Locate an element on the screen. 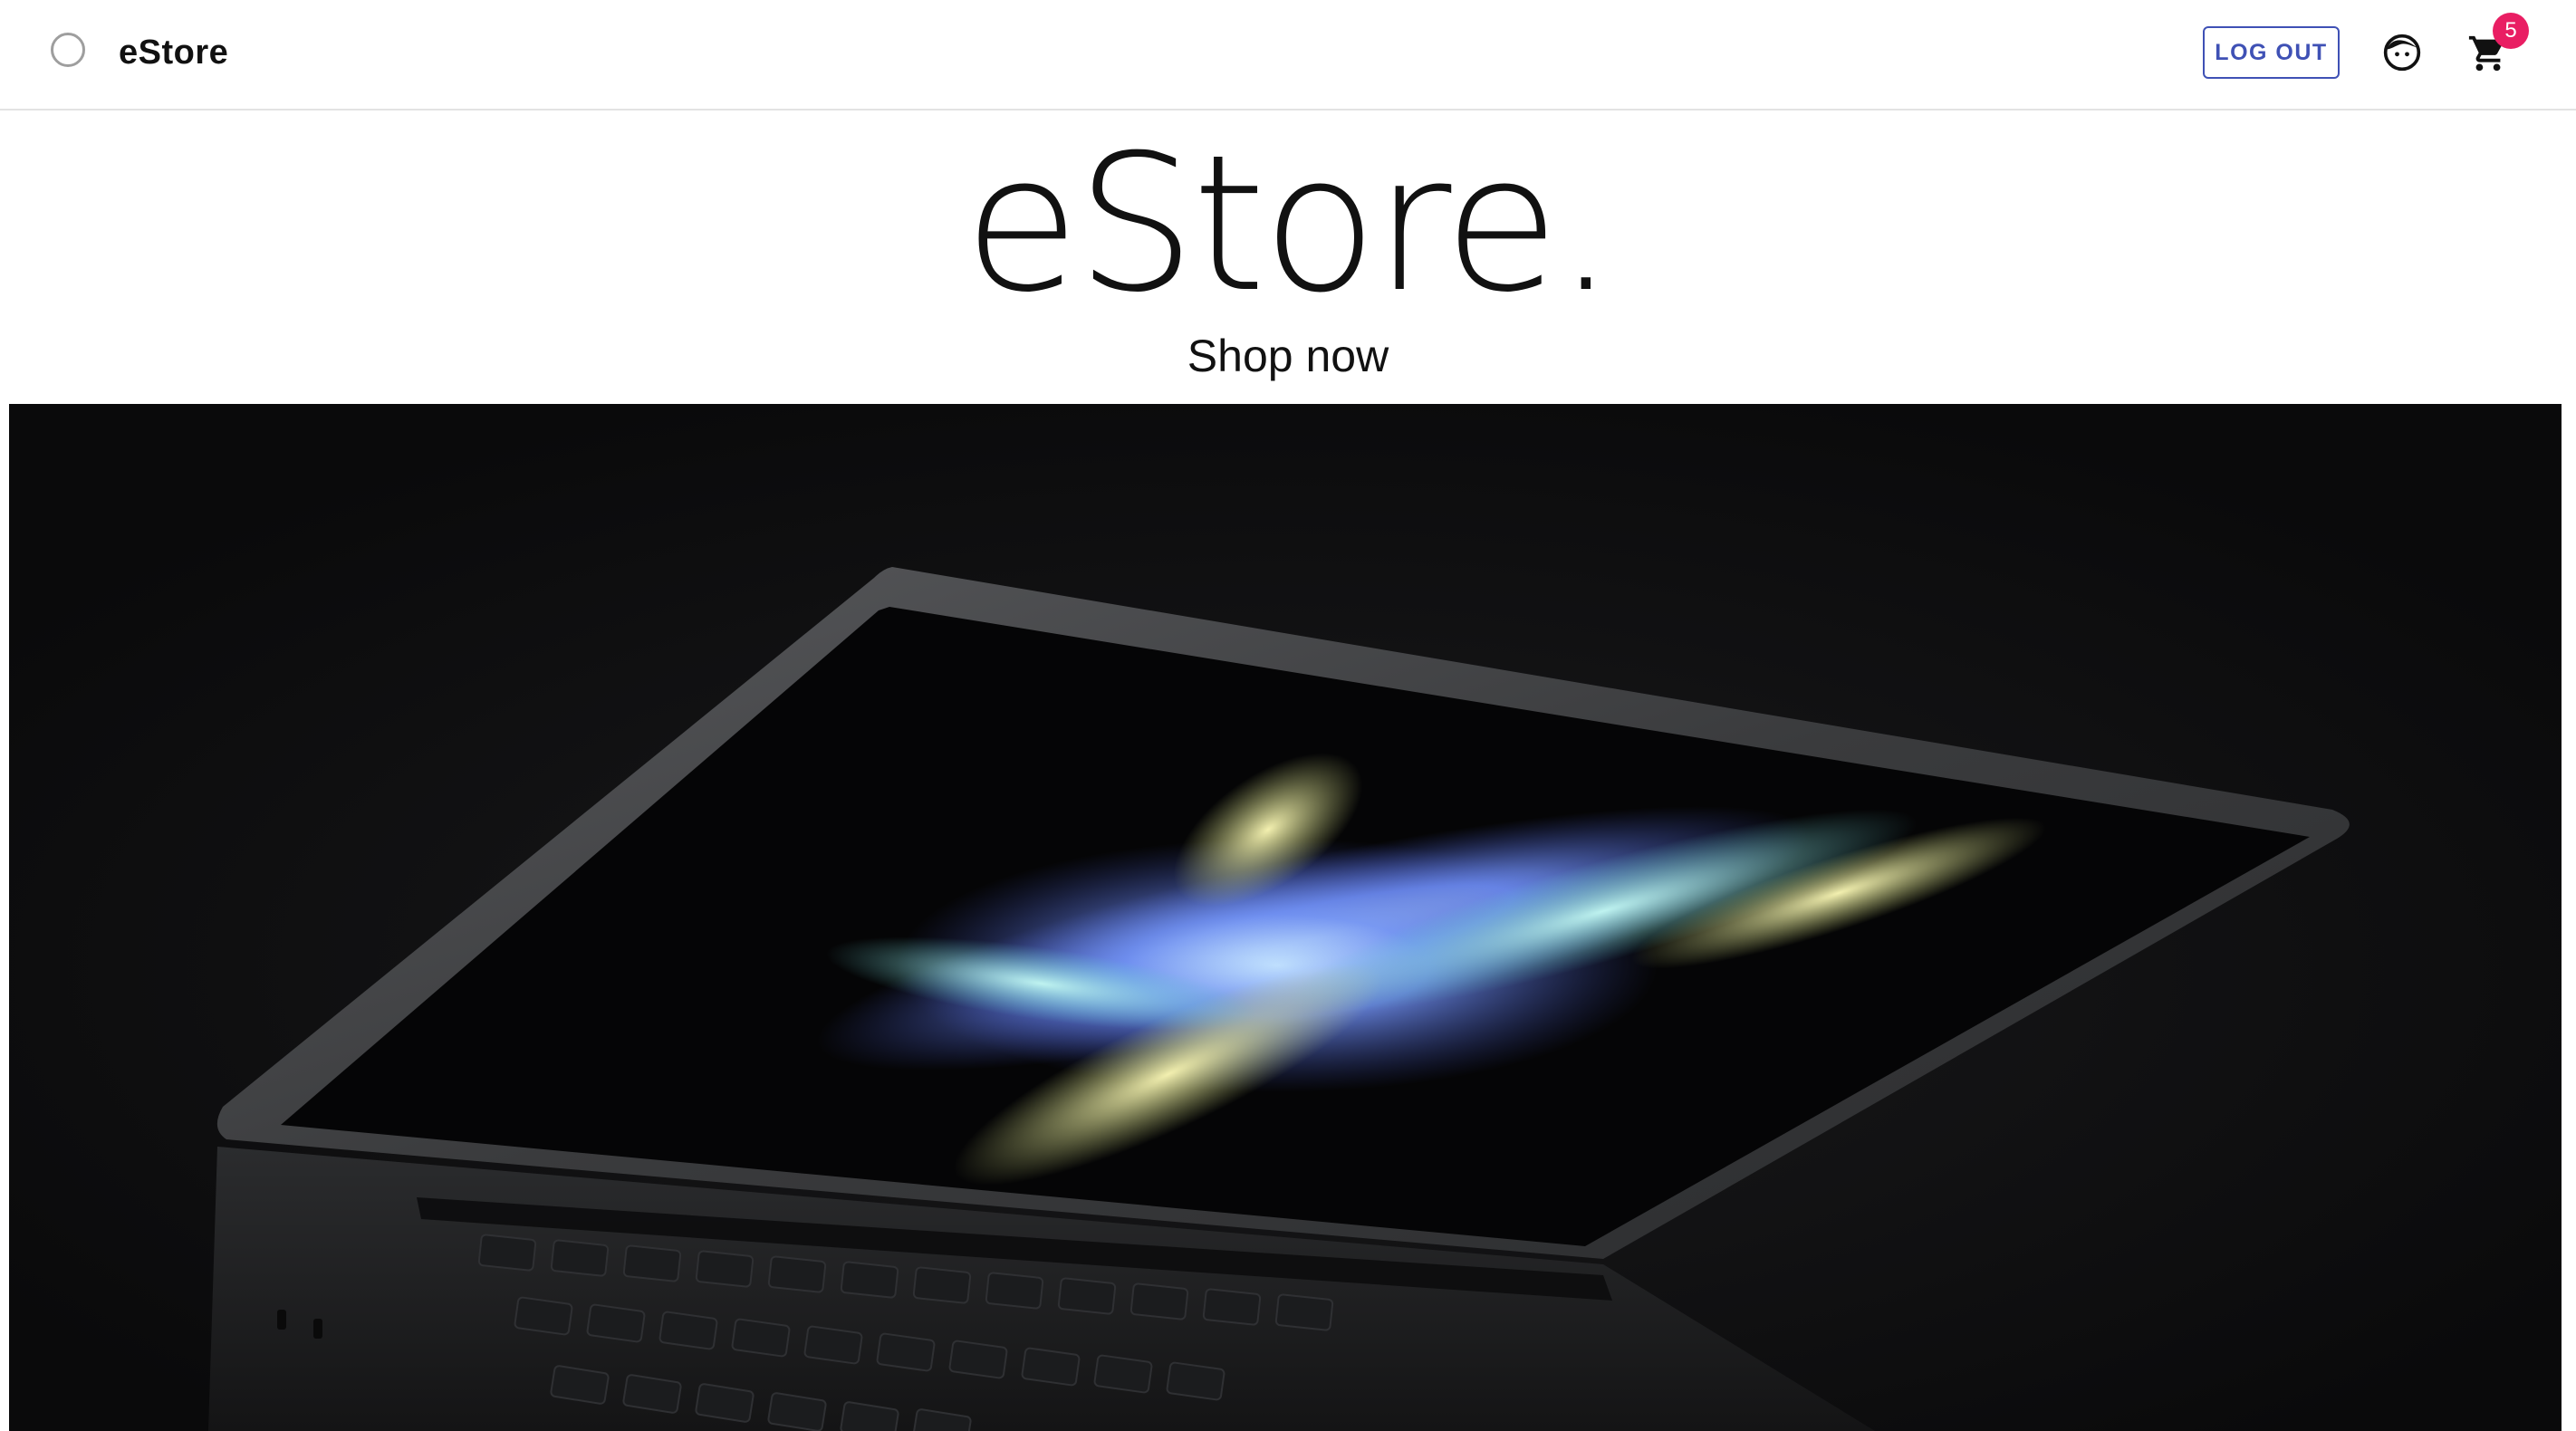 This screenshot has height=1431, width=2576. logout-button: LOG OUT is located at coordinates (2271, 53).